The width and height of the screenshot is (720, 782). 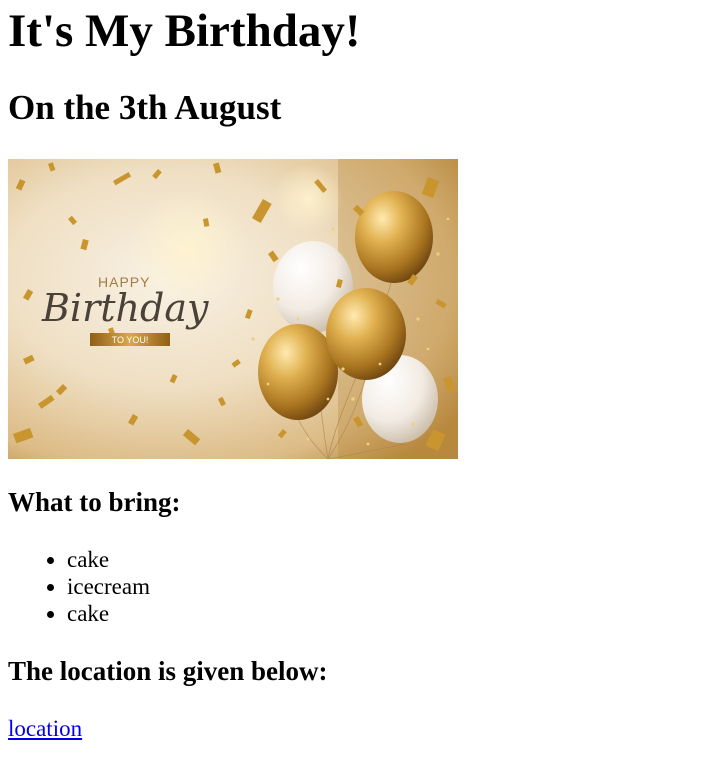 I want to click on bring-list: cake icecream cake, so click(x=79, y=586).